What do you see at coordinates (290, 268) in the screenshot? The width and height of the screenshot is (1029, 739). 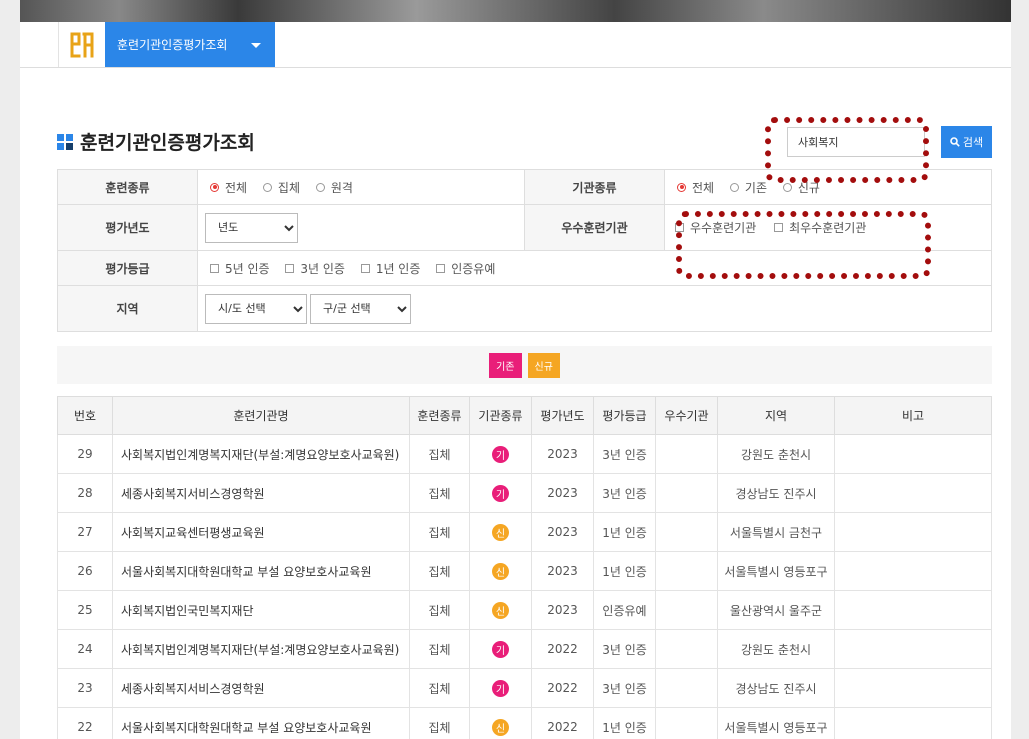 I see `checkbox-icon` at bounding box center [290, 268].